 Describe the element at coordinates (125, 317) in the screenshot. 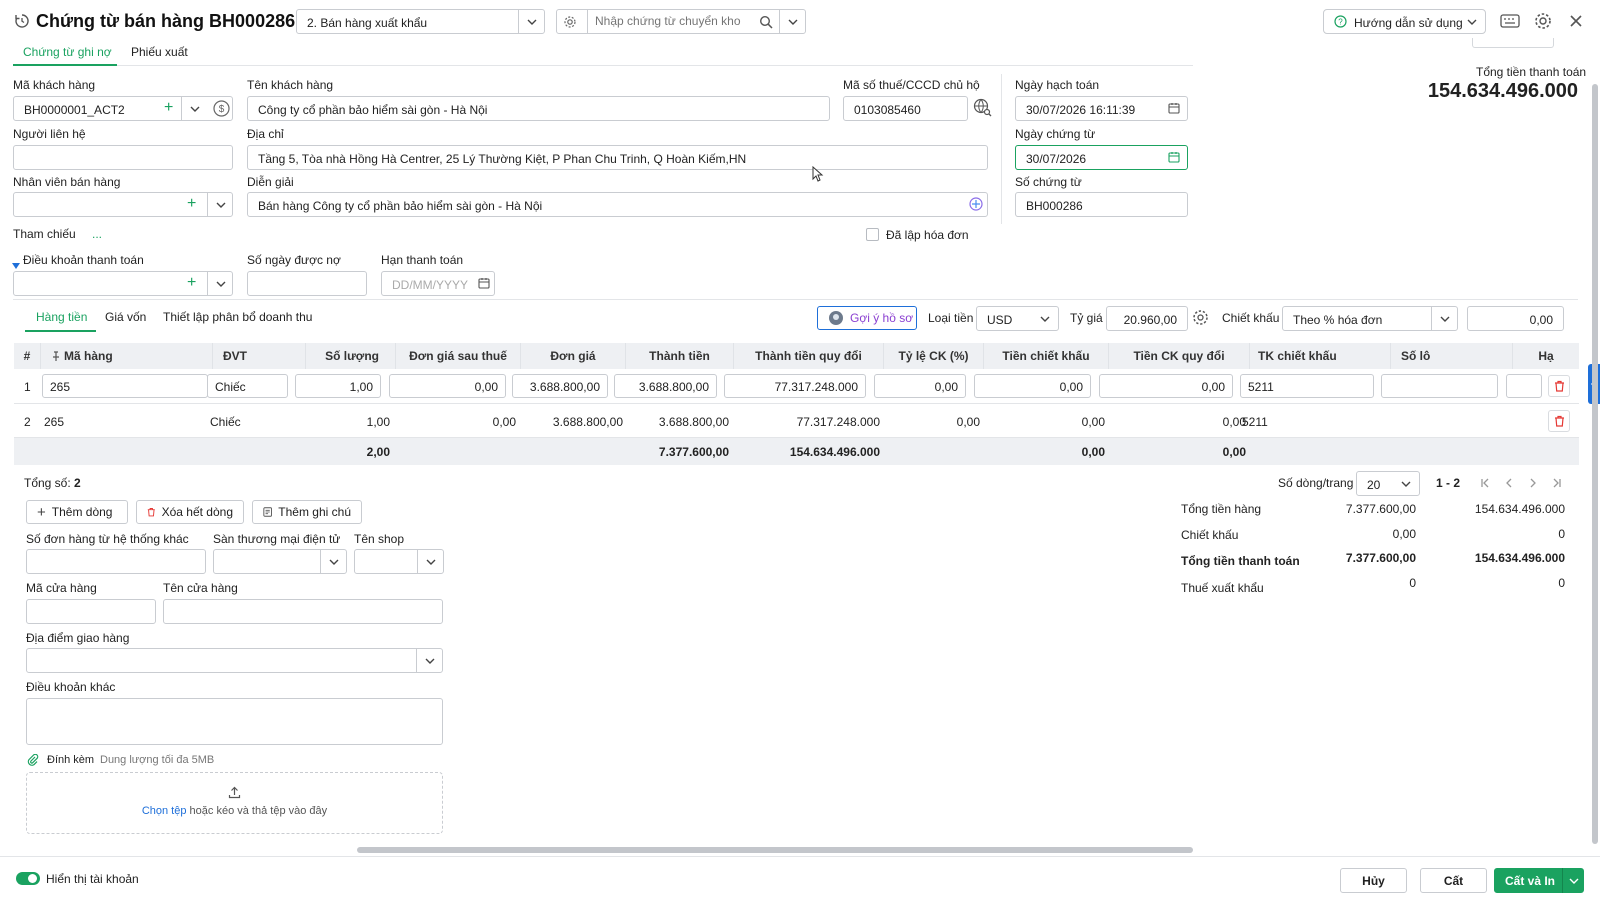

I see `tab-cost: Giá vốn` at that location.